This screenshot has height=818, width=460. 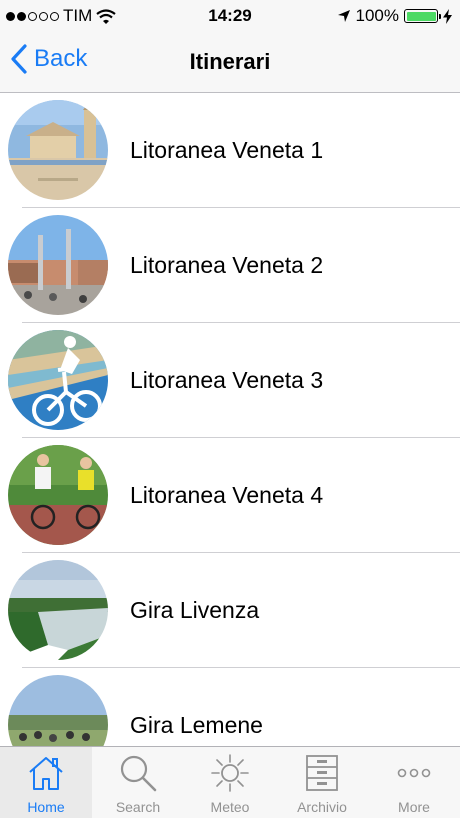 What do you see at coordinates (58, 710) in the screenshot?
I see `riverside-path-photo` at bounding box center [58, 710].